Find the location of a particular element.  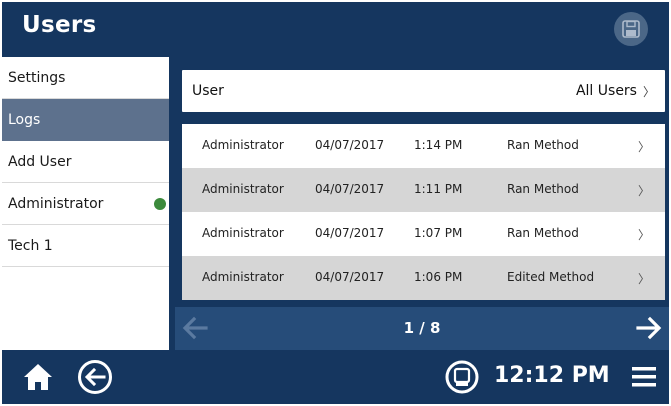

sidebar-item-logs: Logs is located at coordinates (85, 120).